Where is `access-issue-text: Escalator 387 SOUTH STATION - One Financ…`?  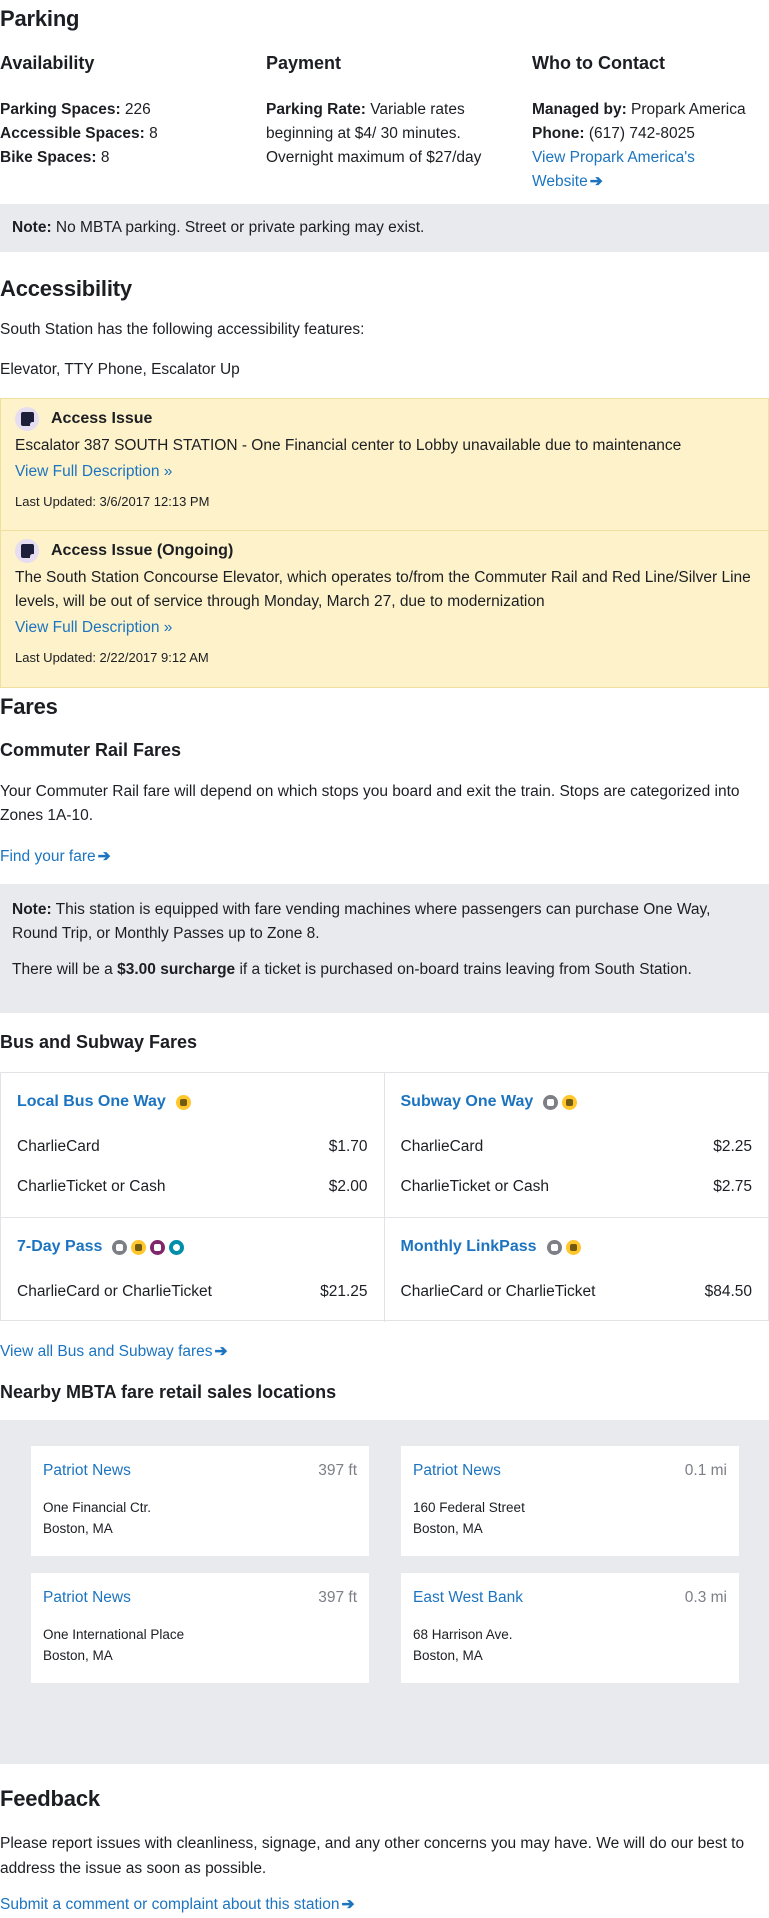
access-issue-text: Escalator 387 SOUTH STATION - One Financ… is located at coordinates (348, 445).